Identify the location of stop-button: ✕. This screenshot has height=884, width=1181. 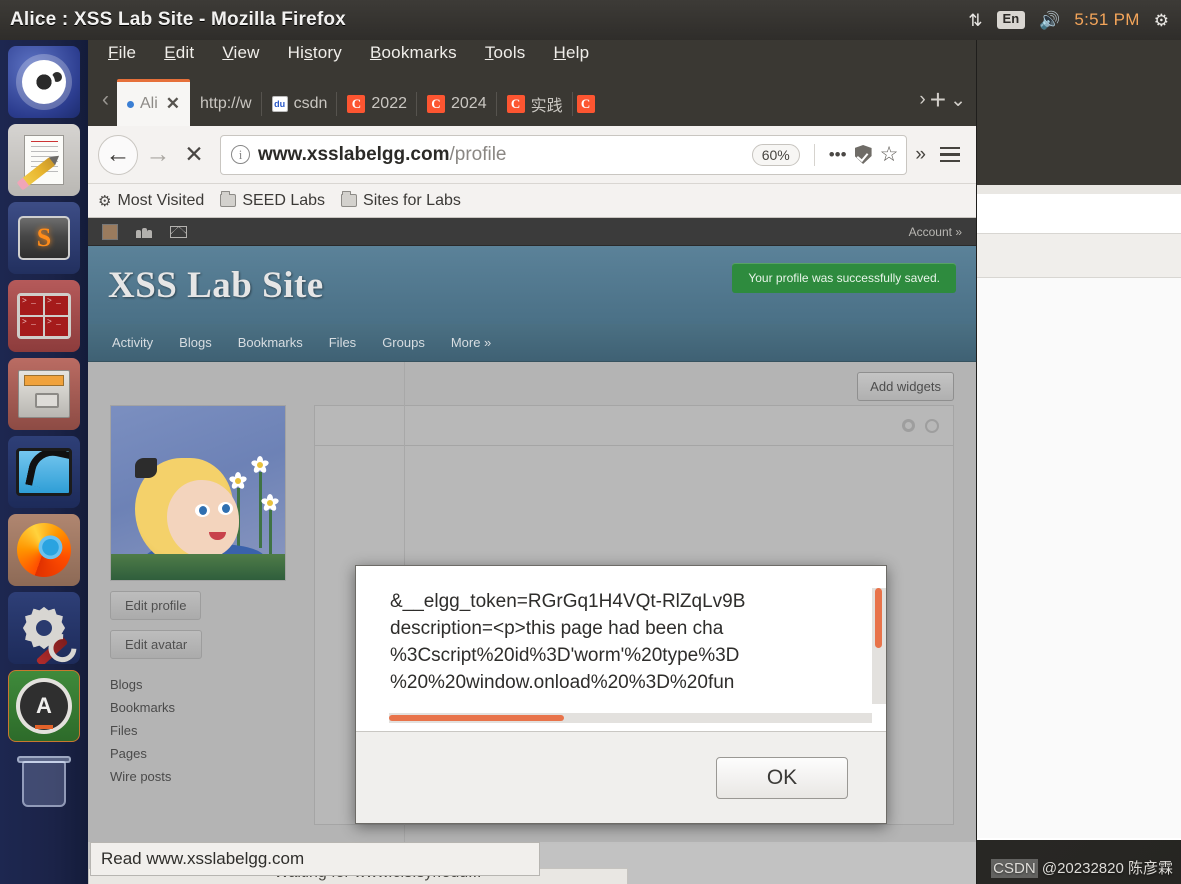
(194, 154).